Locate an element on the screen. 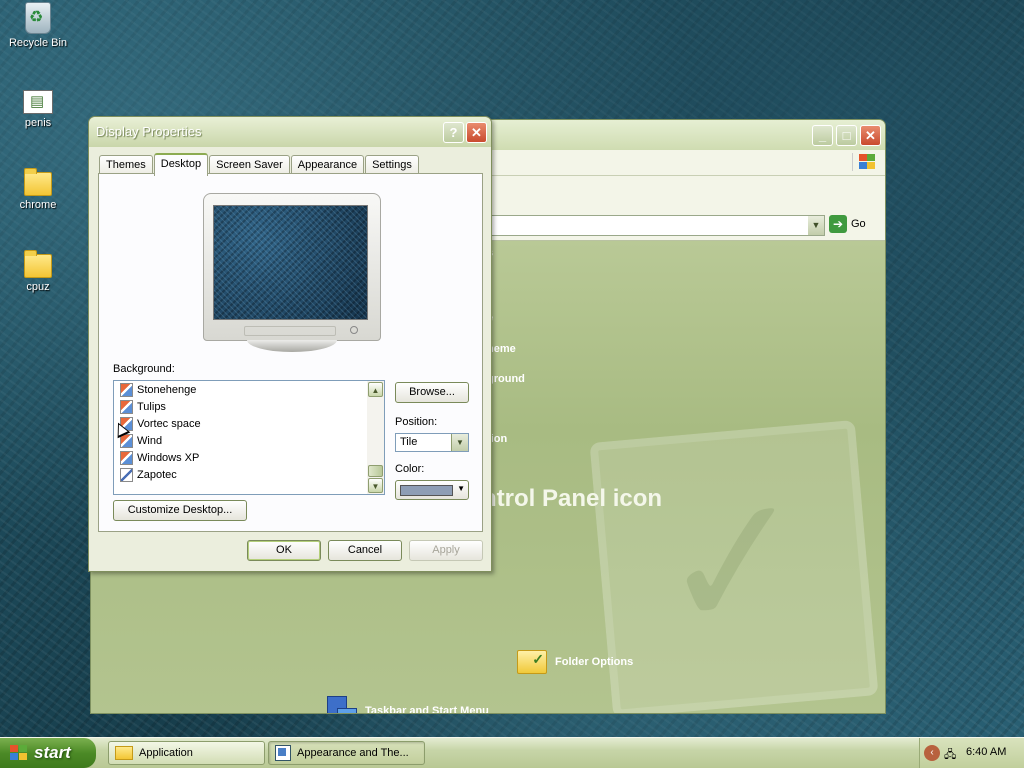 The image size is (1024, 768). clock: 6:40 AM is located at coordinates (986, 752).